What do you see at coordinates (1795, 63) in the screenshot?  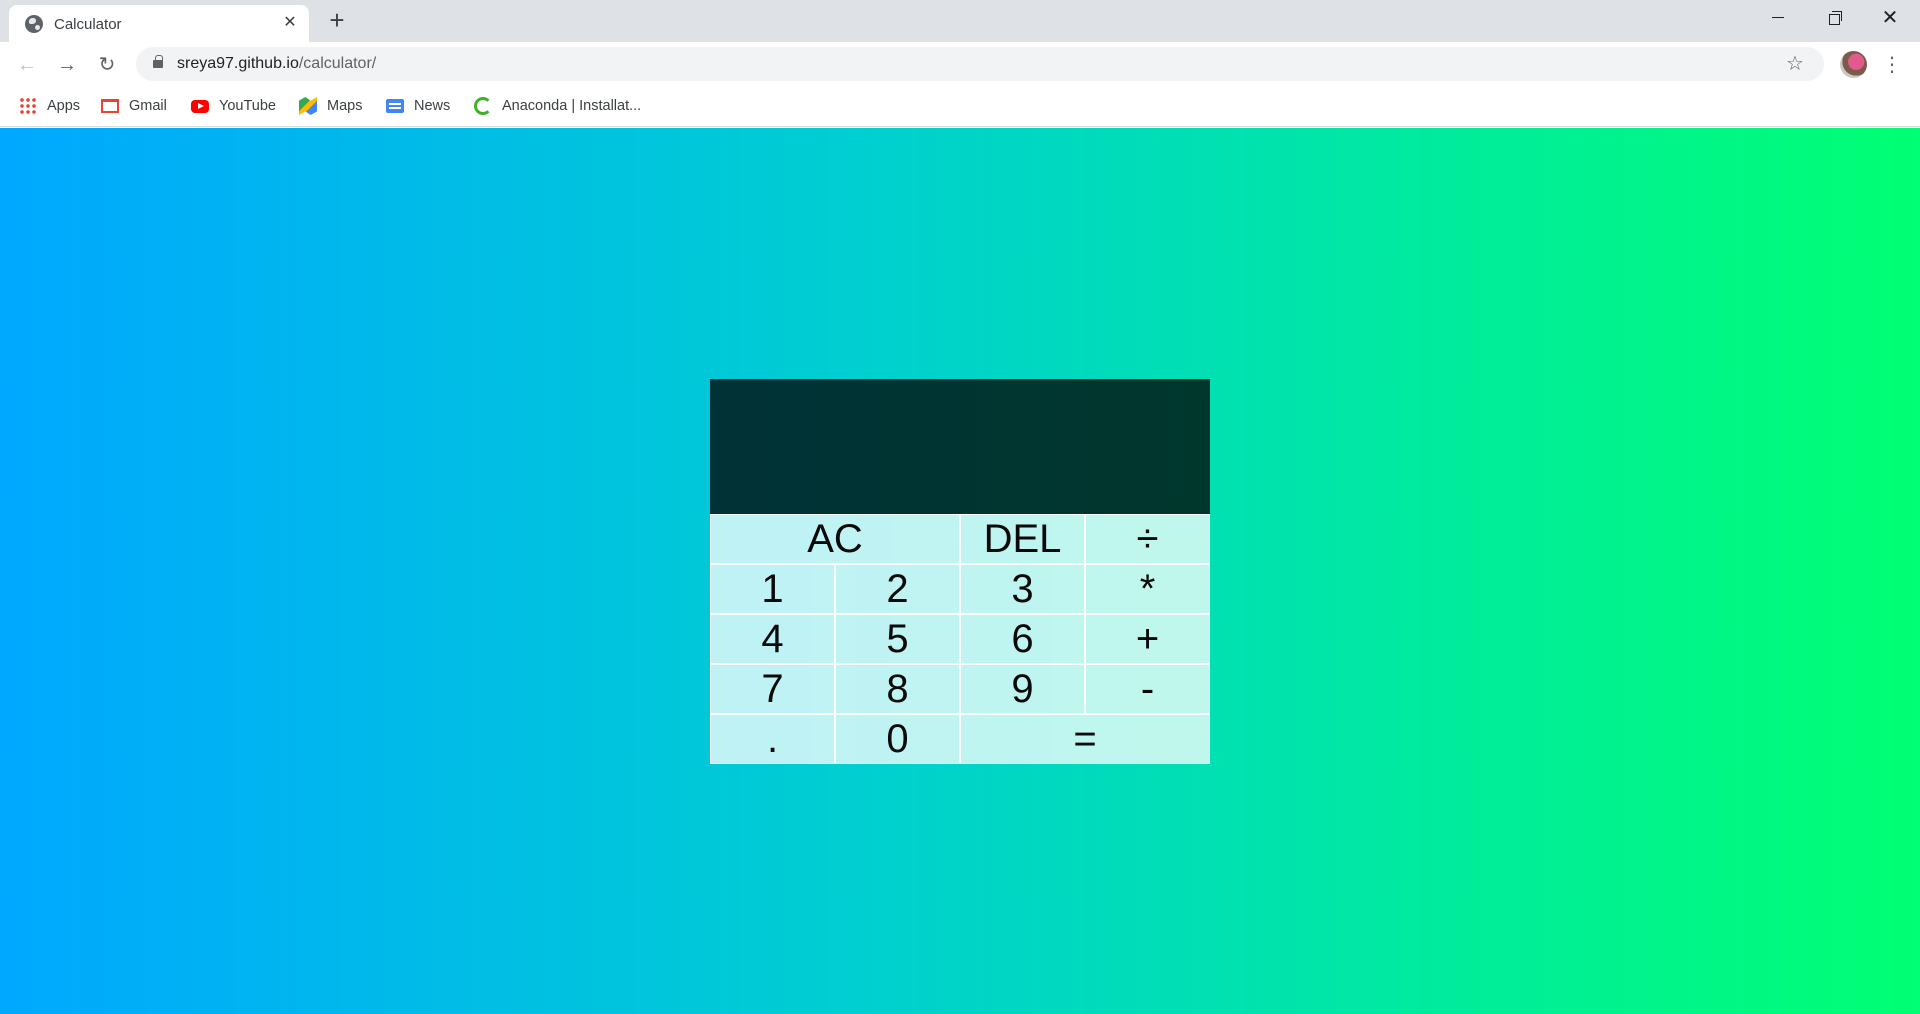 I see `bookmark-star-icon: ☆` at bounding box center [1795, 63].